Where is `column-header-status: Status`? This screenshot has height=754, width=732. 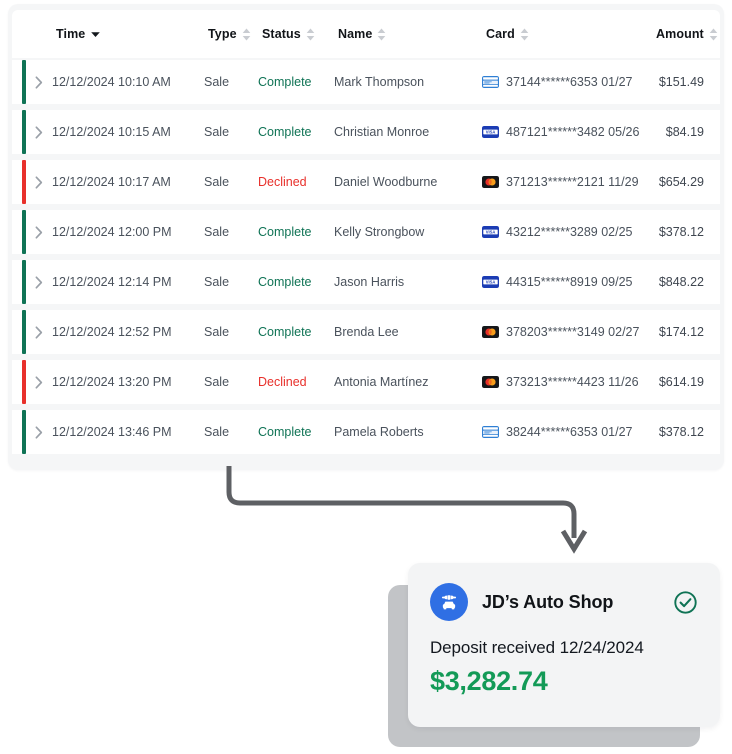 column-header-status: Status is located at coordinates (300, 34).